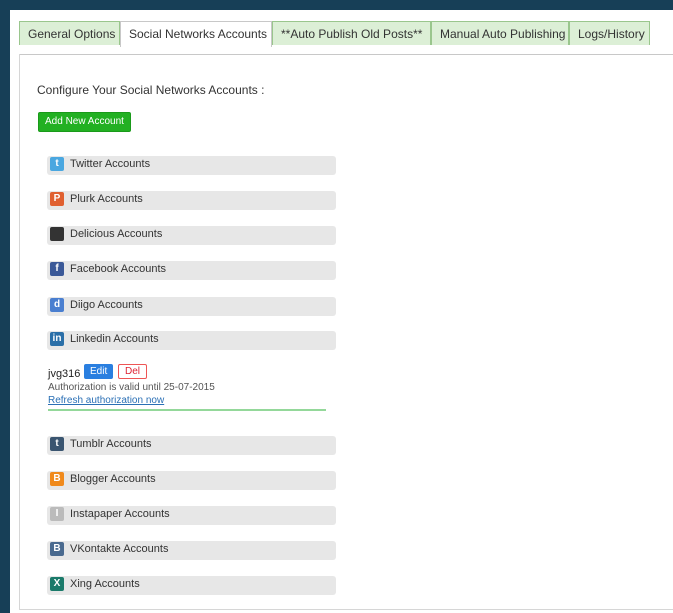 This screenshot has height=613, width=673. I want to click on blogger-icon: B, so click(57, 479).